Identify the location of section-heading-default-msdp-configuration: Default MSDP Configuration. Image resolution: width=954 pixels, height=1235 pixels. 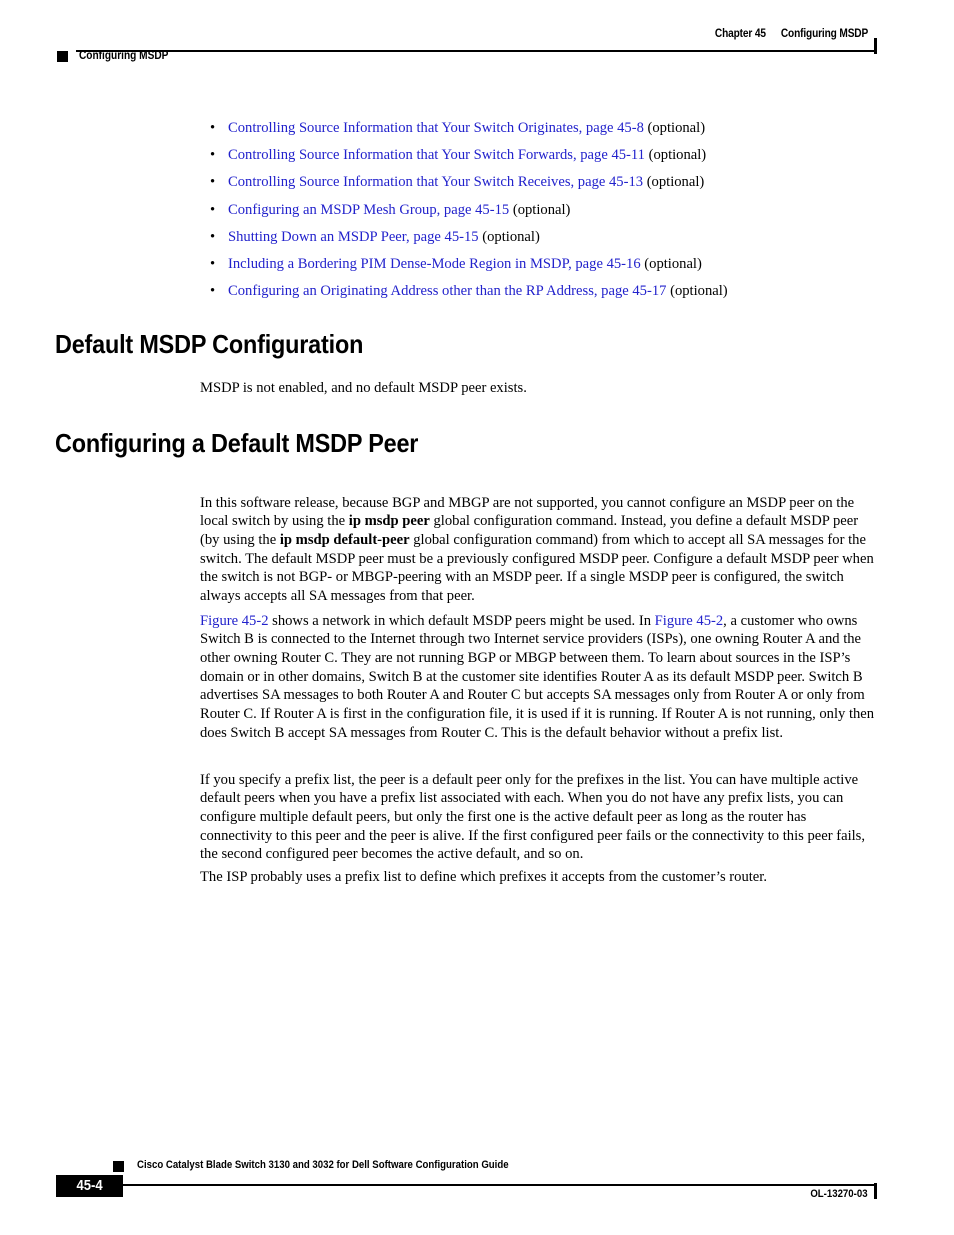
(209, 344).